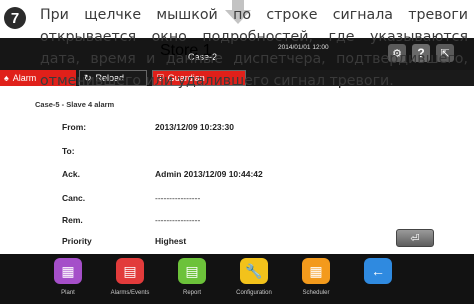 The height and width of the screenshot is (304, 474). What do you see at coordinates (254, 271) in the screenshot?
I see `wrench-icon: 🔧` at bounding box center [254, 271].